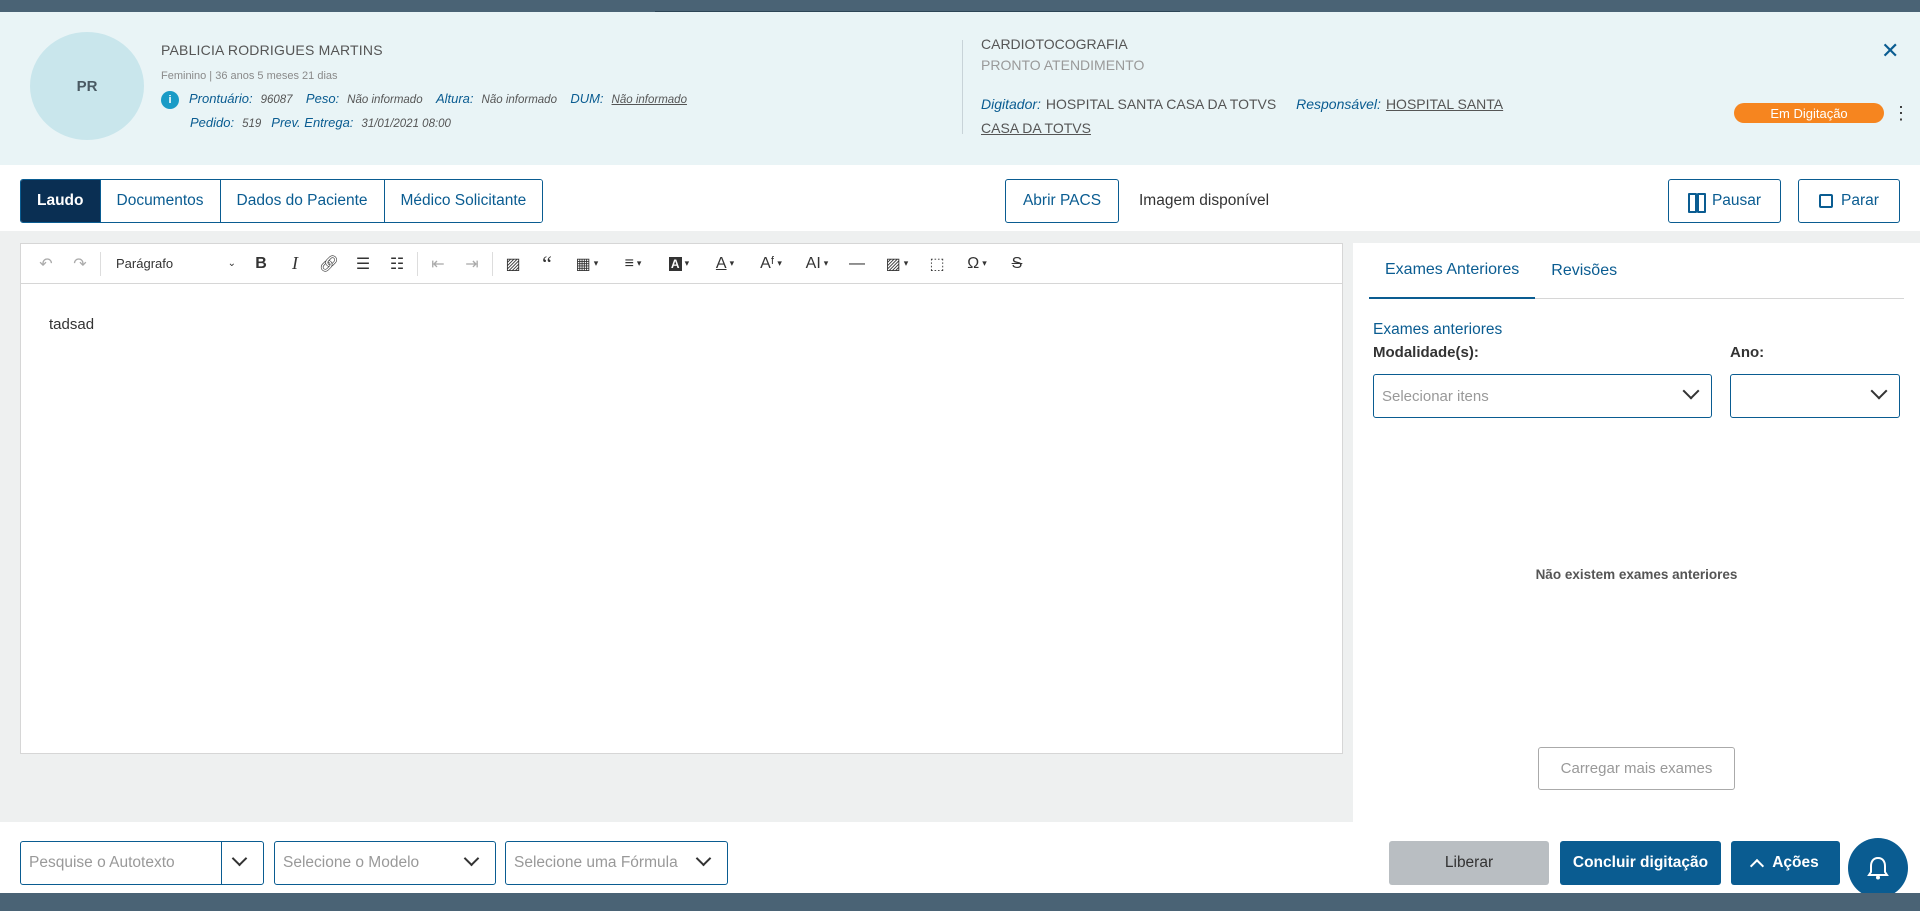 This screenshot has height=911, width=1920. What do you see at coordinates (1204, 200) in the screenshot?
I see `image-status: Imagem disponível` at bounding box center [1204, 200].